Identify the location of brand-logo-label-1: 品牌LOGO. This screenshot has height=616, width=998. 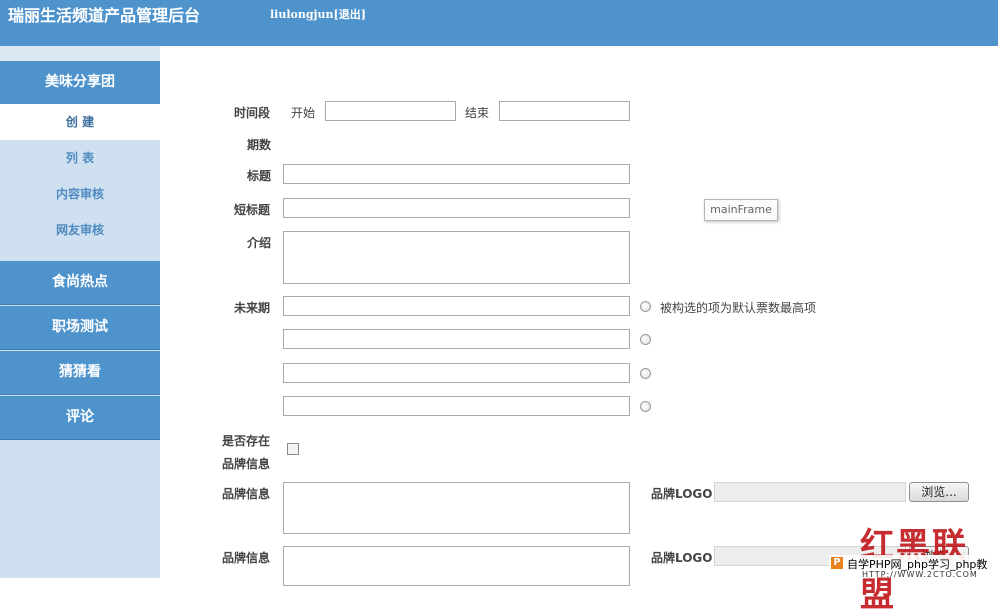
(682, 494).